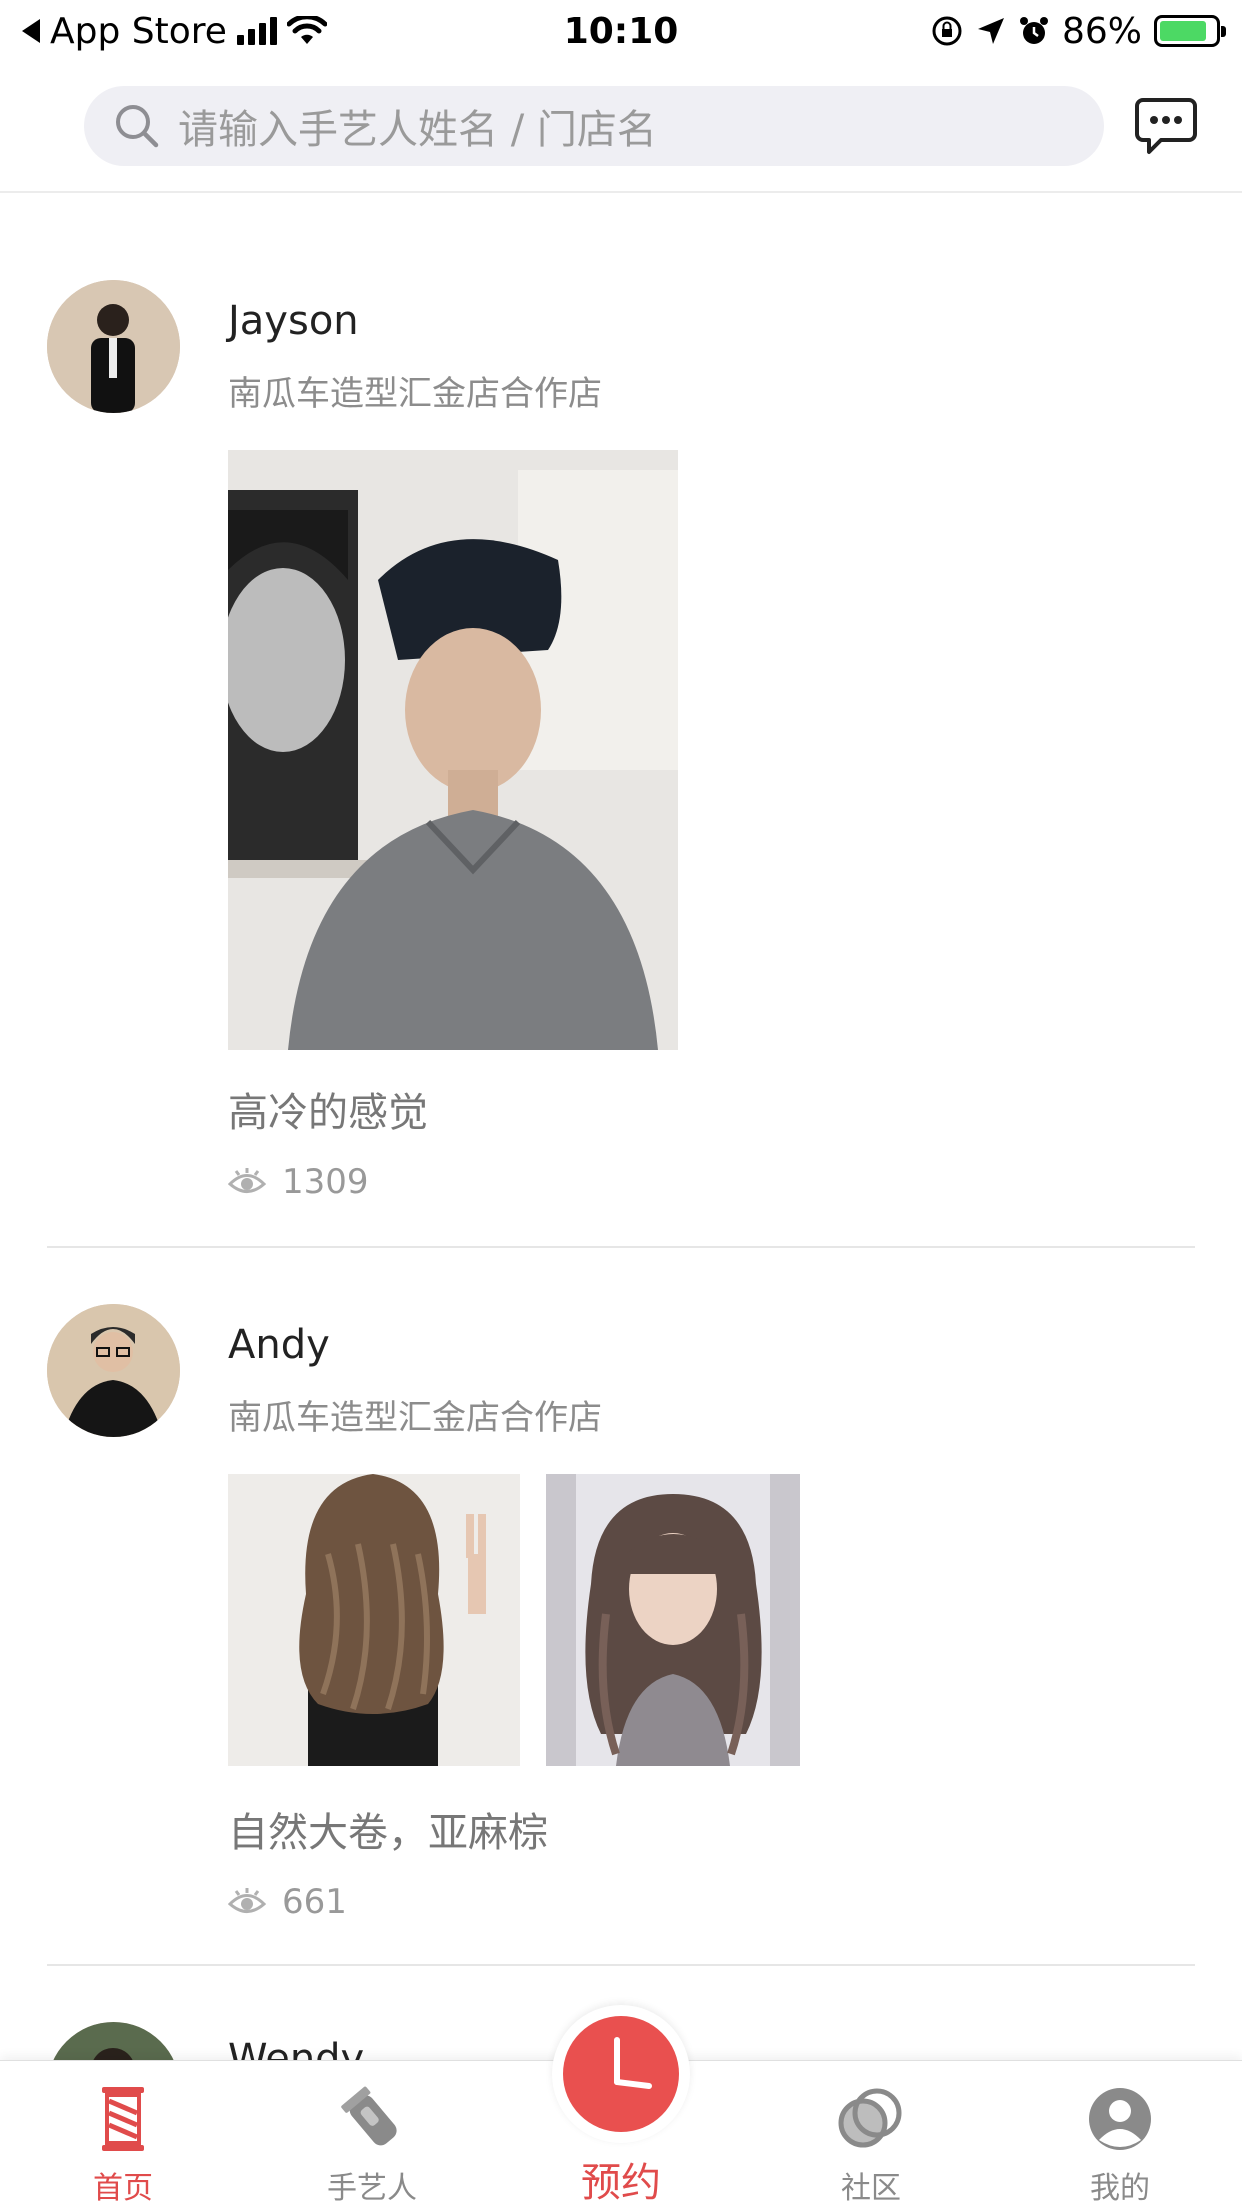 This screenshot has width=1242, height=2208. I want to click on post-caption: 自然大卷，亚麻棕, so click(388, 1833).